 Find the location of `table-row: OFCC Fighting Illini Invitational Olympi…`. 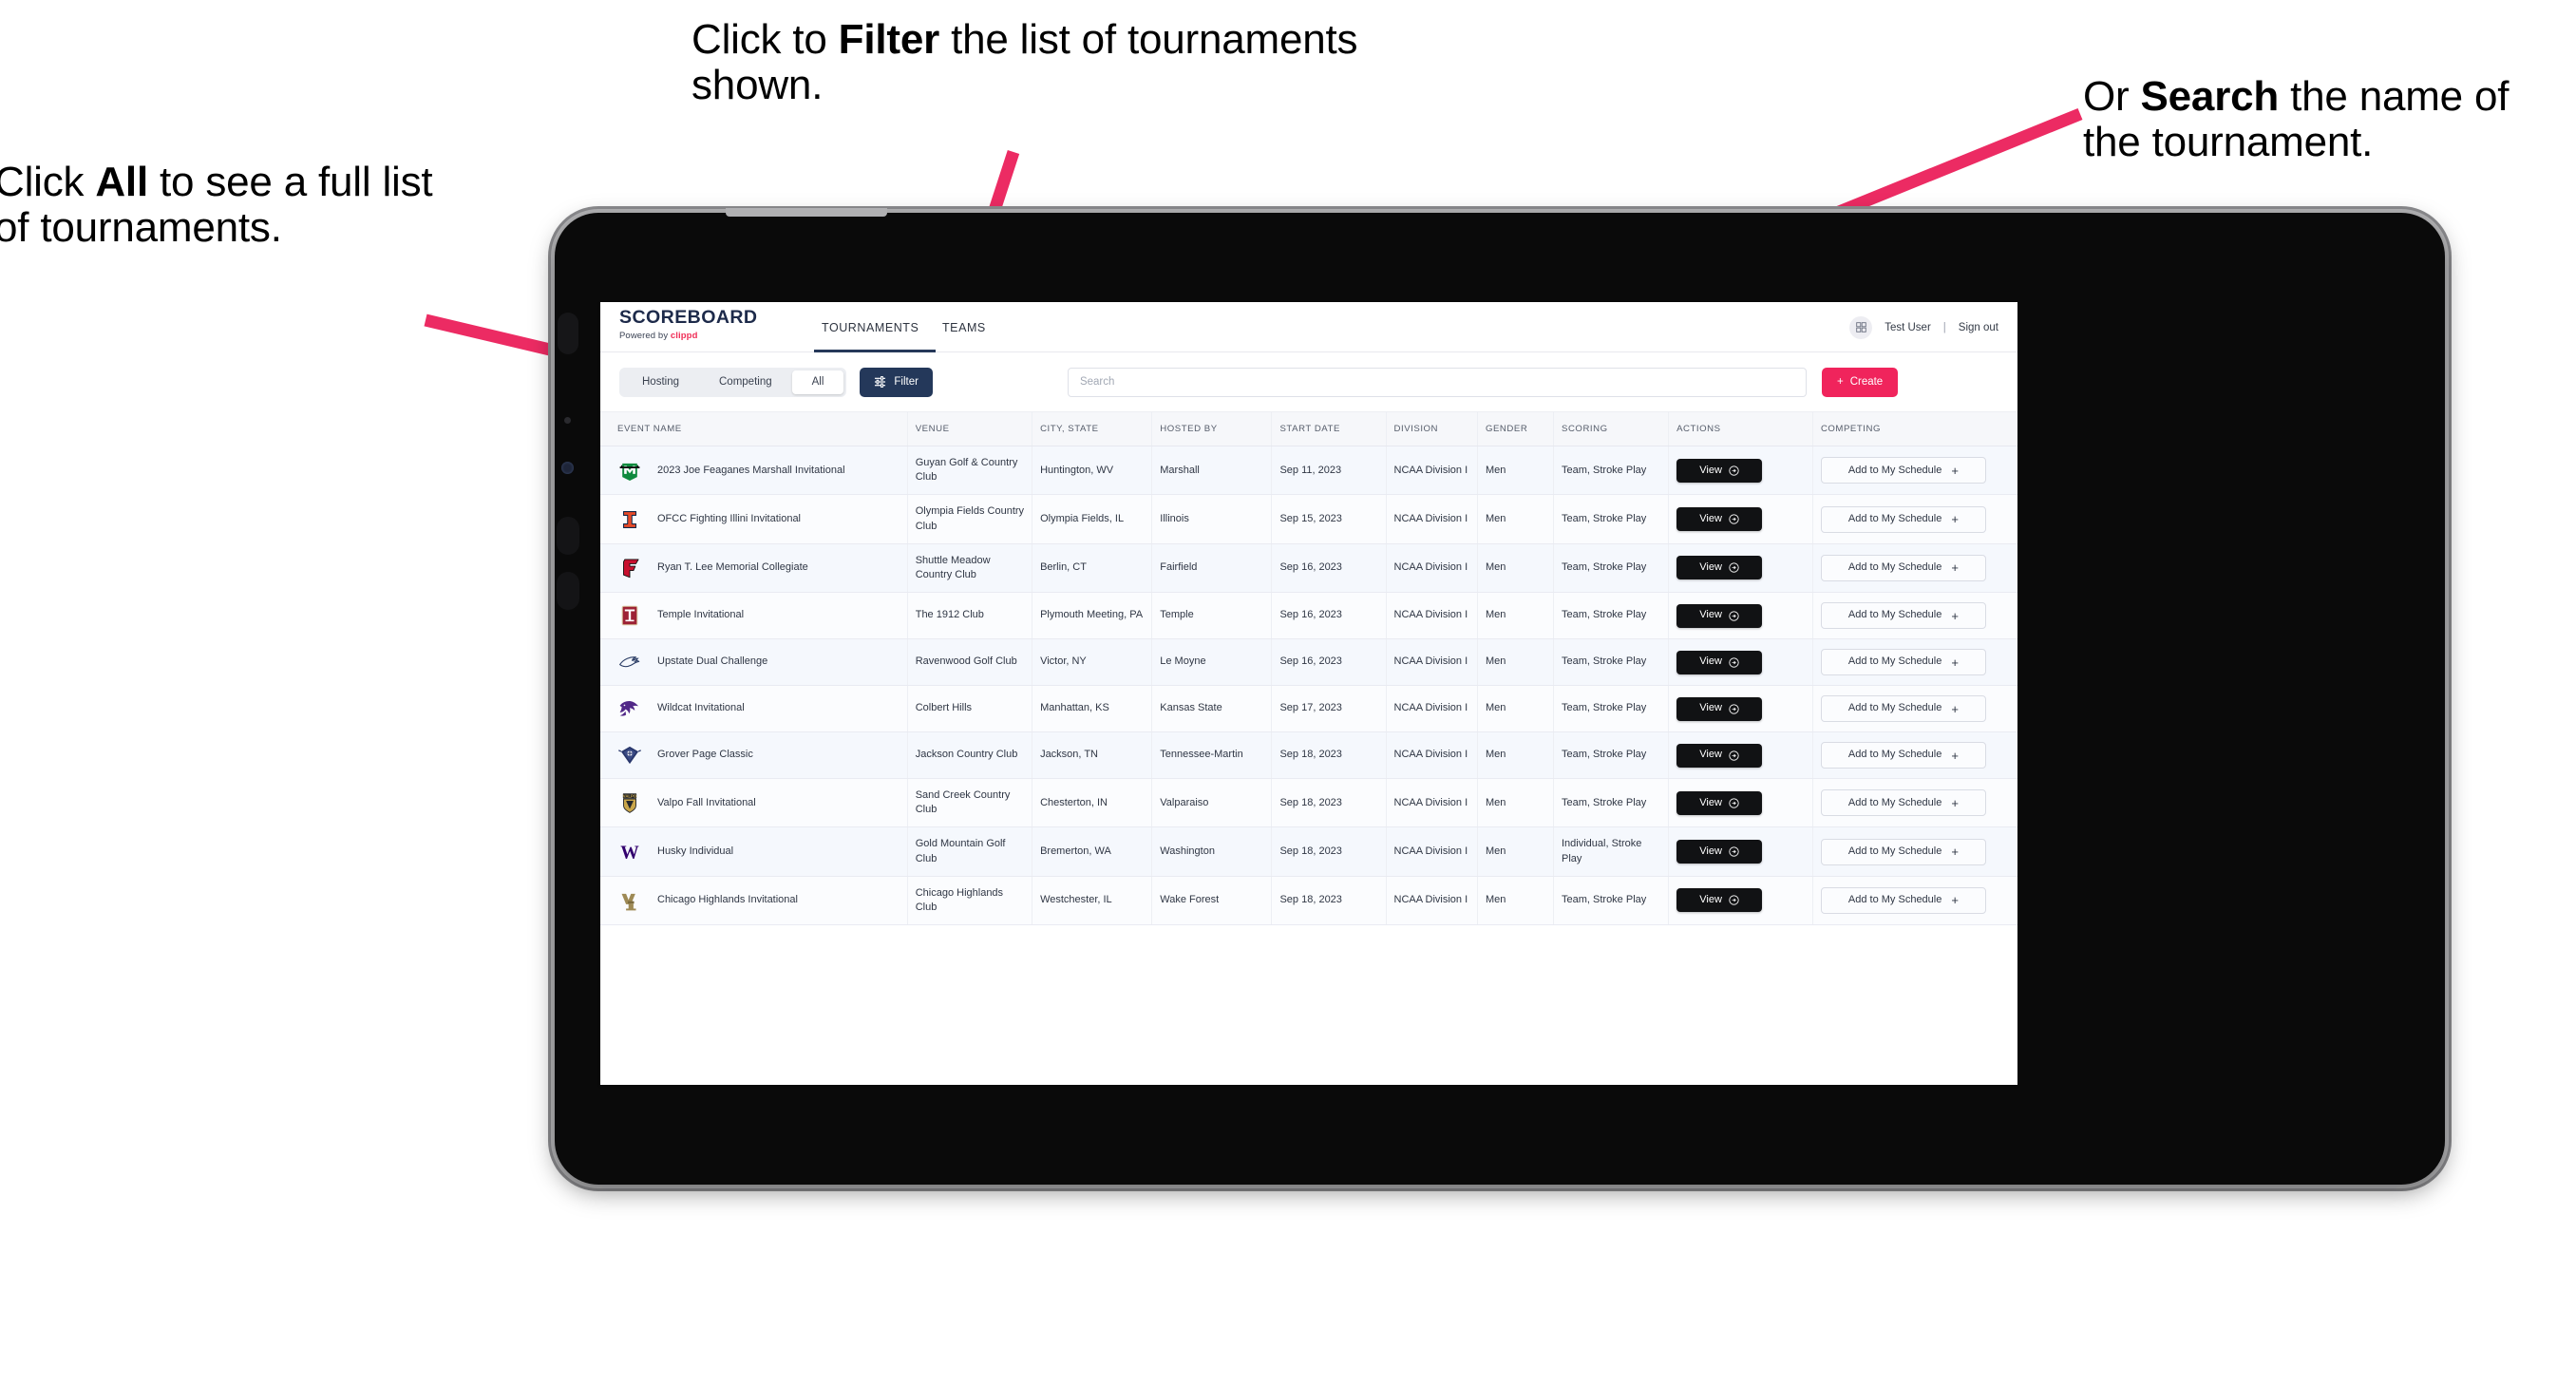

table-row: OFCC Fighting Illini Invitational Olympi… is located at coordinates (1308, 519).